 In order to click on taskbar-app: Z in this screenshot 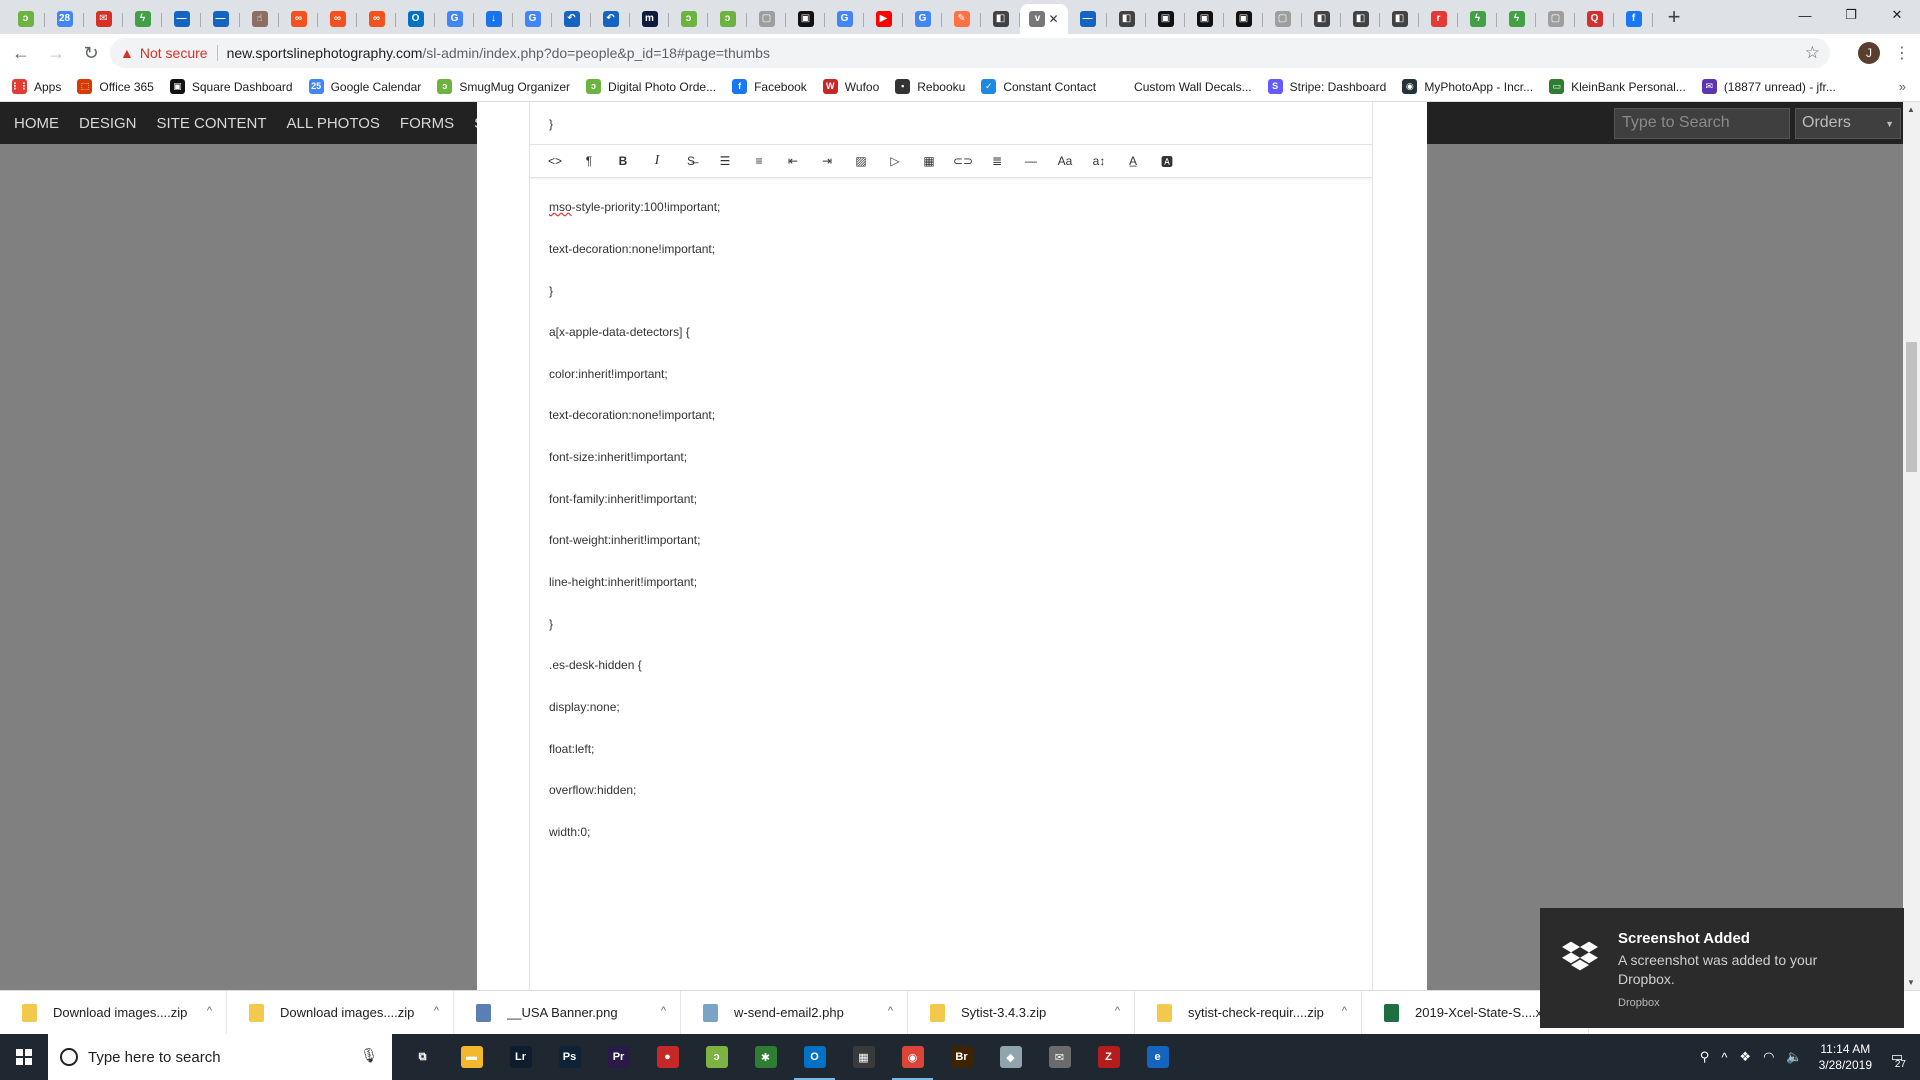, I will do `click(1108, 1057)`.